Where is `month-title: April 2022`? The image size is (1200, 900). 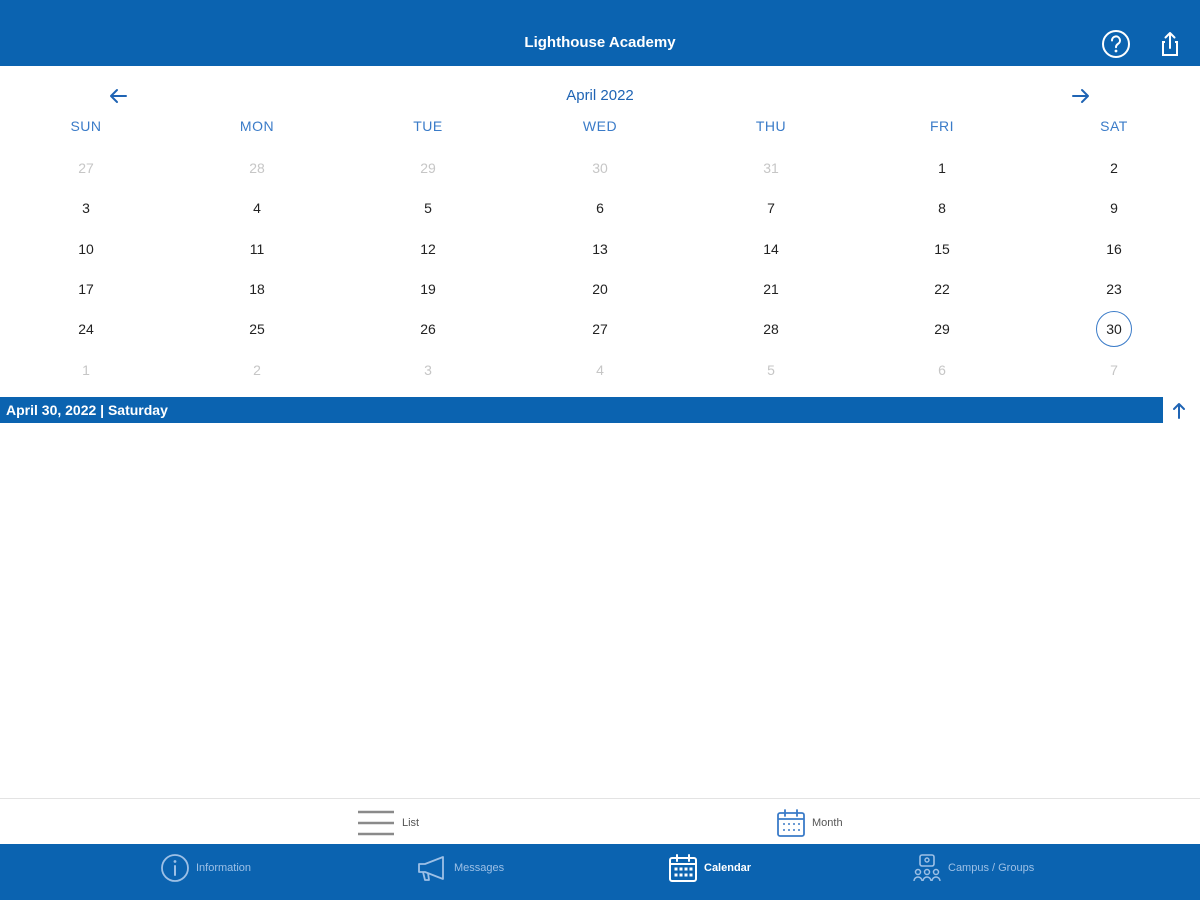 month-title: April 2022 is located at coordinates (600, 95).